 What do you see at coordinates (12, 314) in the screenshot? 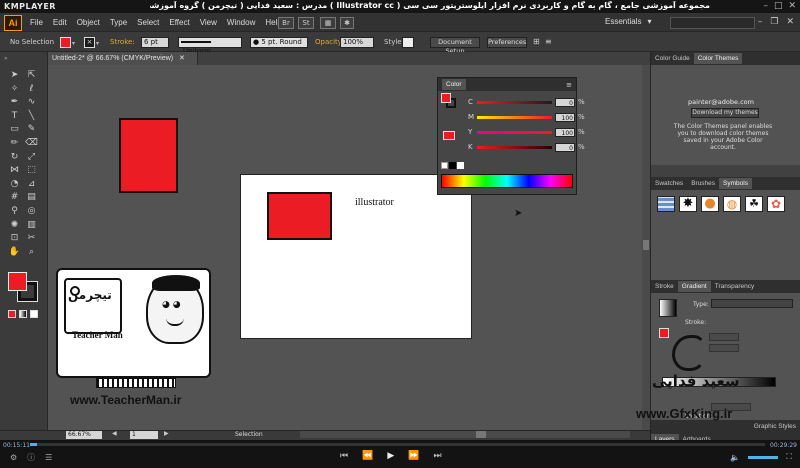
I see `color-mode-icon` at bounding box center [12, 314].